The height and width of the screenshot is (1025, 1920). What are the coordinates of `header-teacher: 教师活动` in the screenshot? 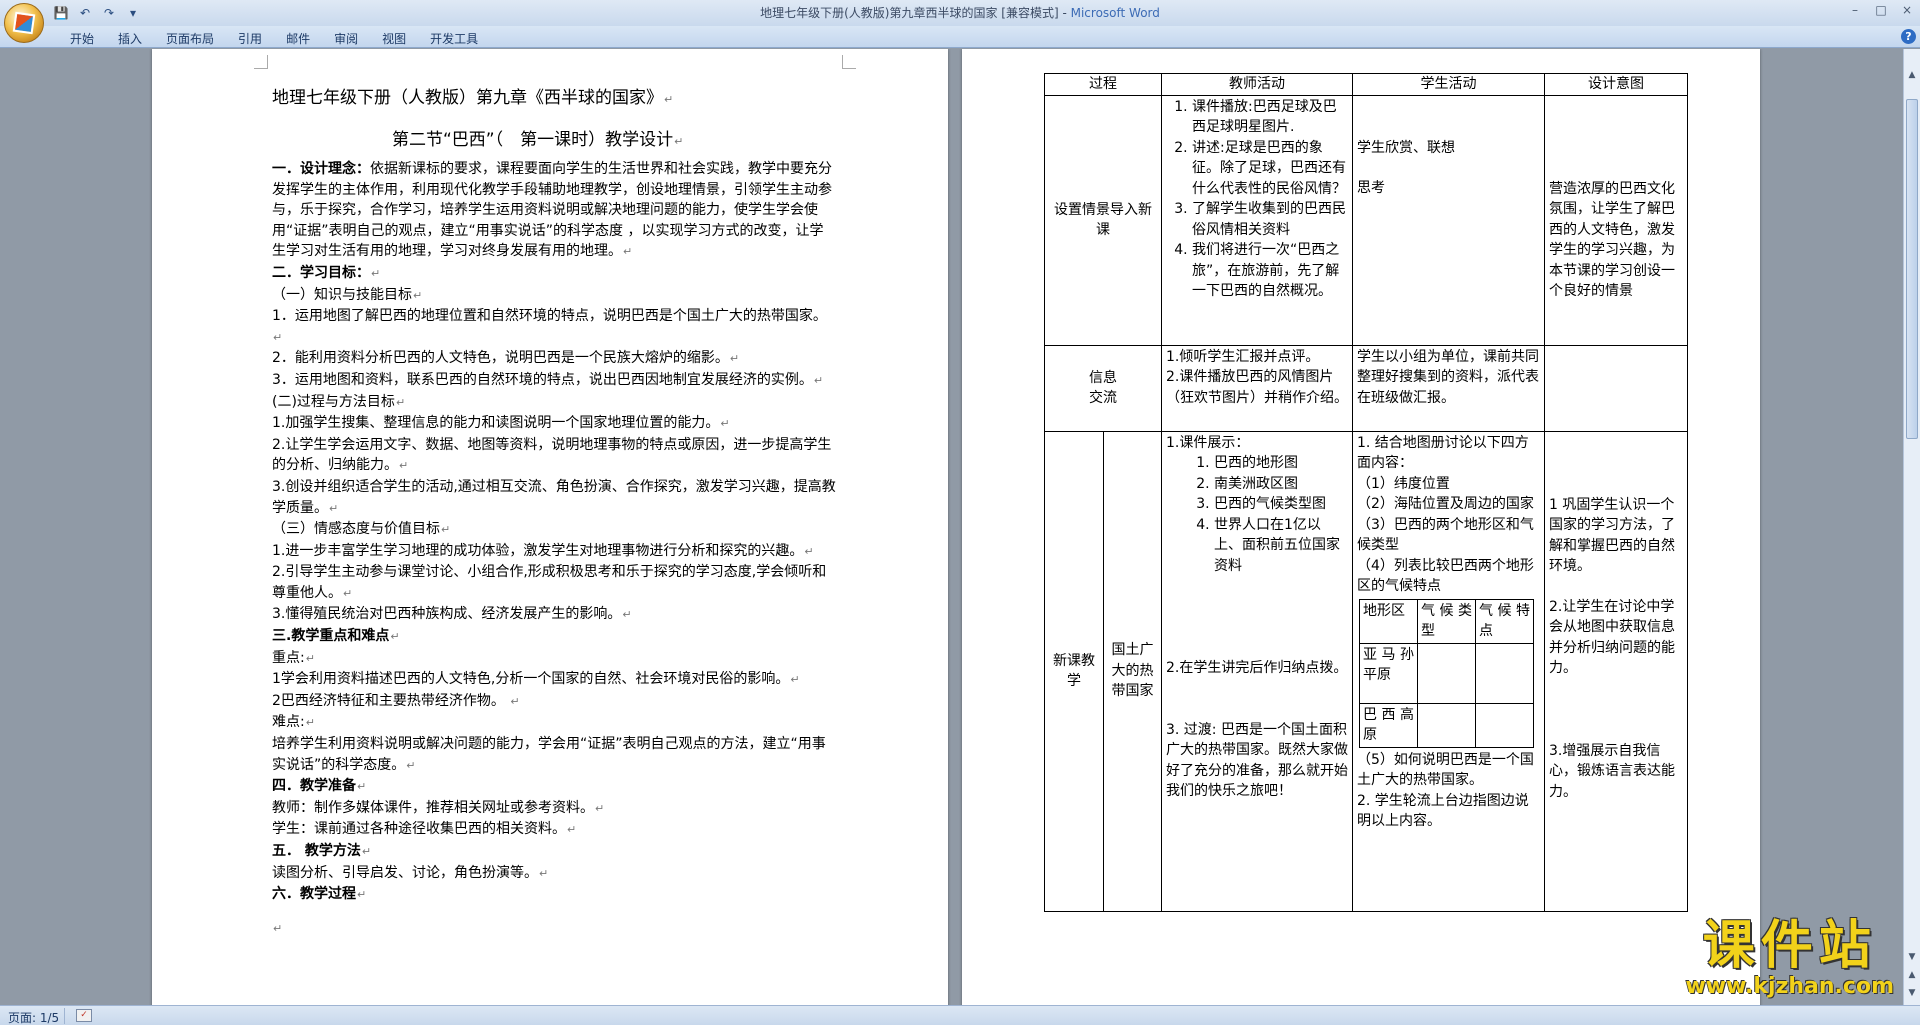 It's located at (1257, 84).